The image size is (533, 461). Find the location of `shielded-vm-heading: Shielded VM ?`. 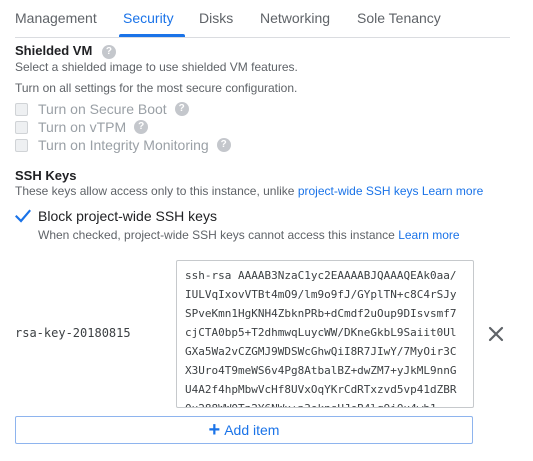

shielded-vm-heading: Shielded VM ? is located at coordinates (65, 51).